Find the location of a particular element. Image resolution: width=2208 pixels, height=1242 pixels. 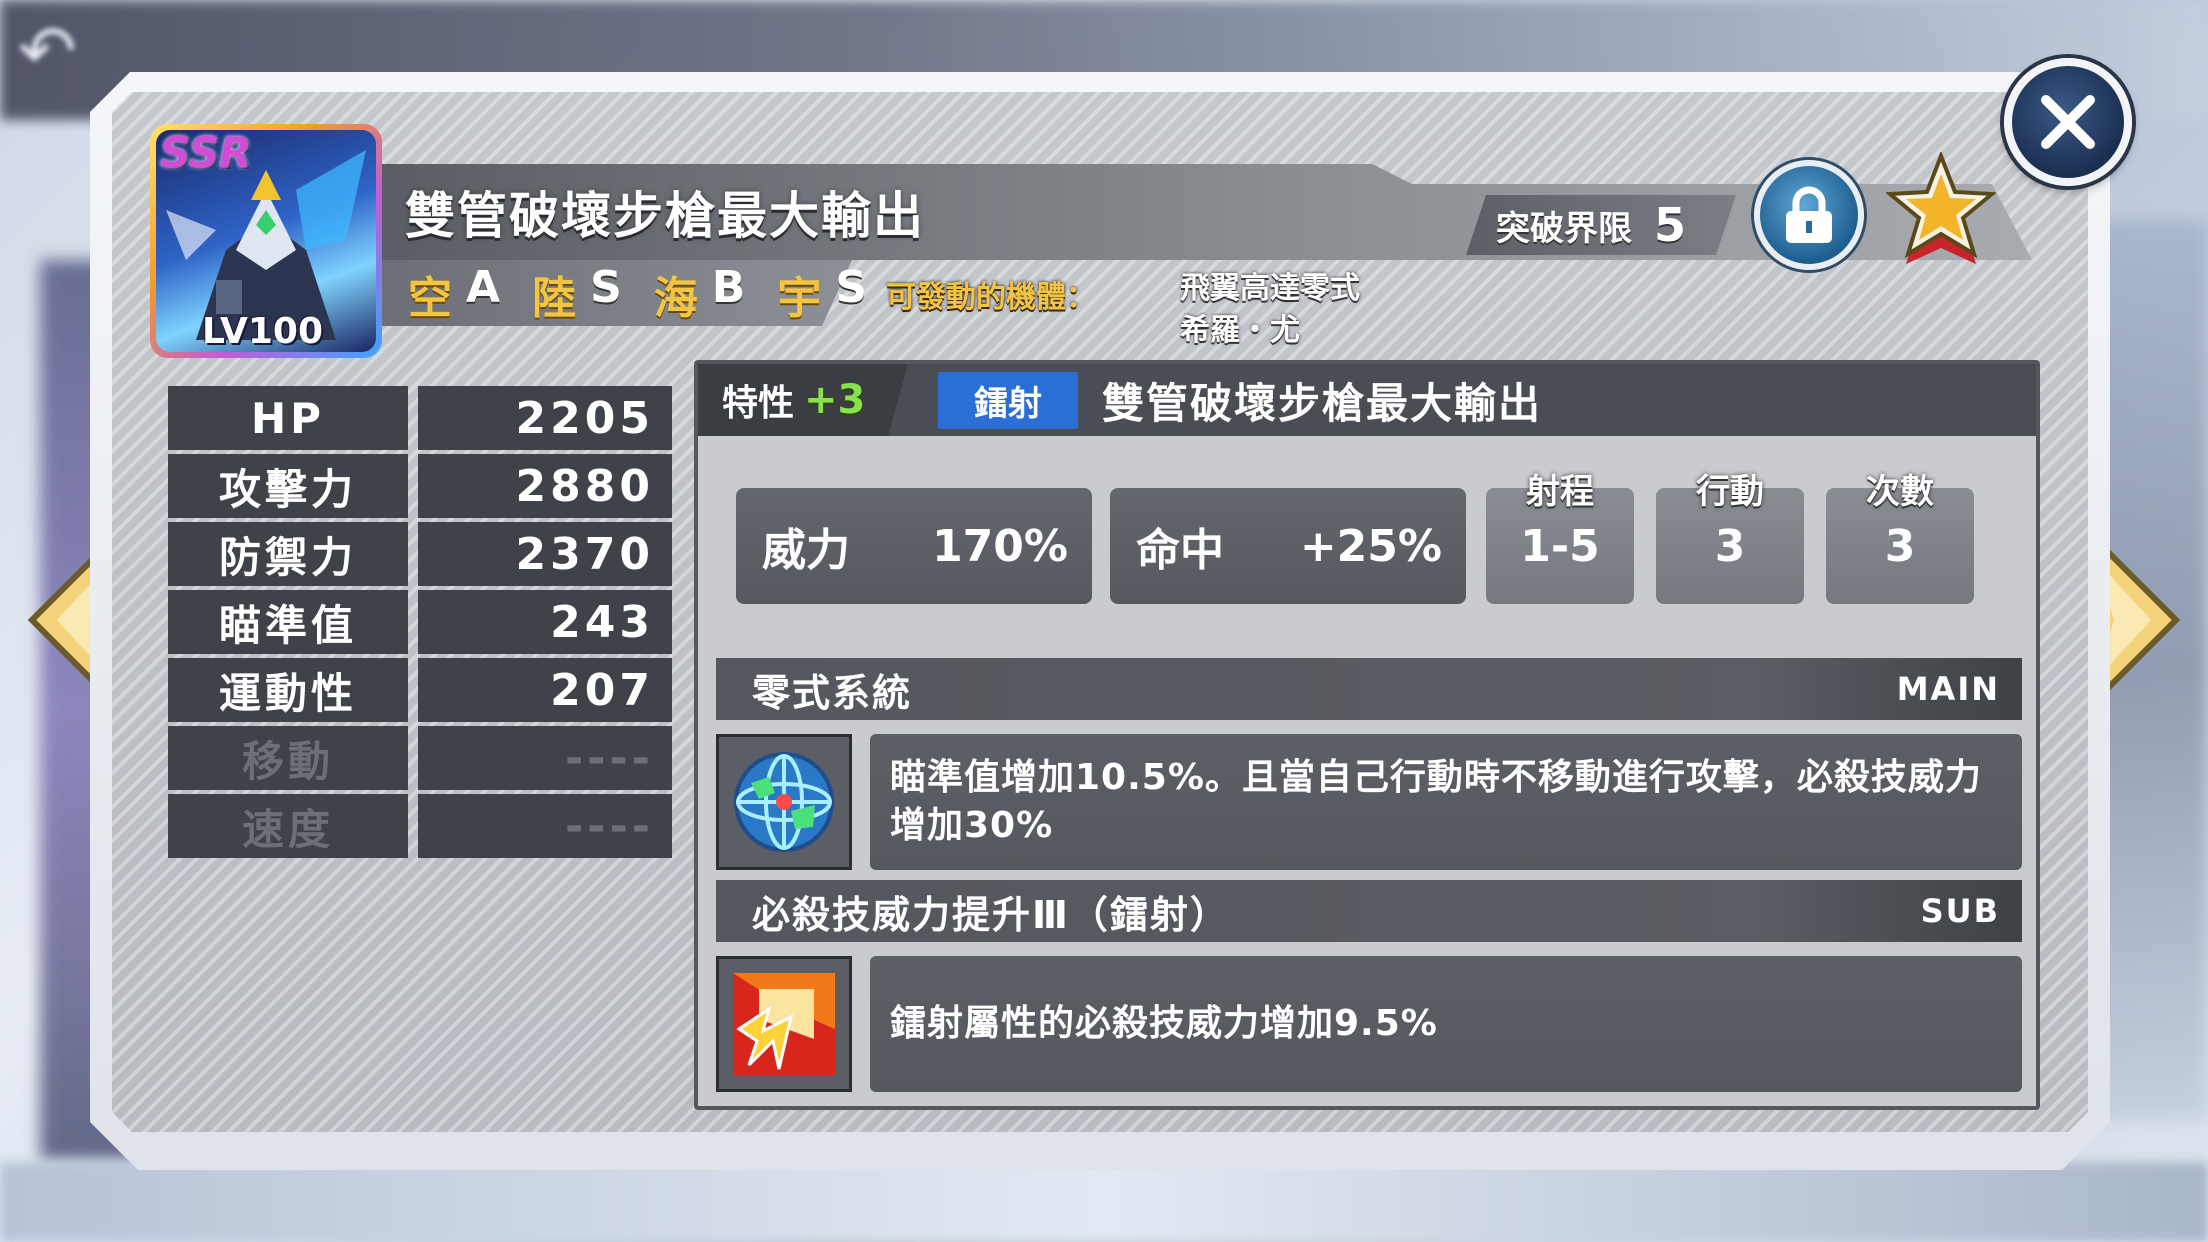

attack-header: 特性 +3 鐳射 雙管破壞步槍最大輸出 is located at coordinates (1367, 400).